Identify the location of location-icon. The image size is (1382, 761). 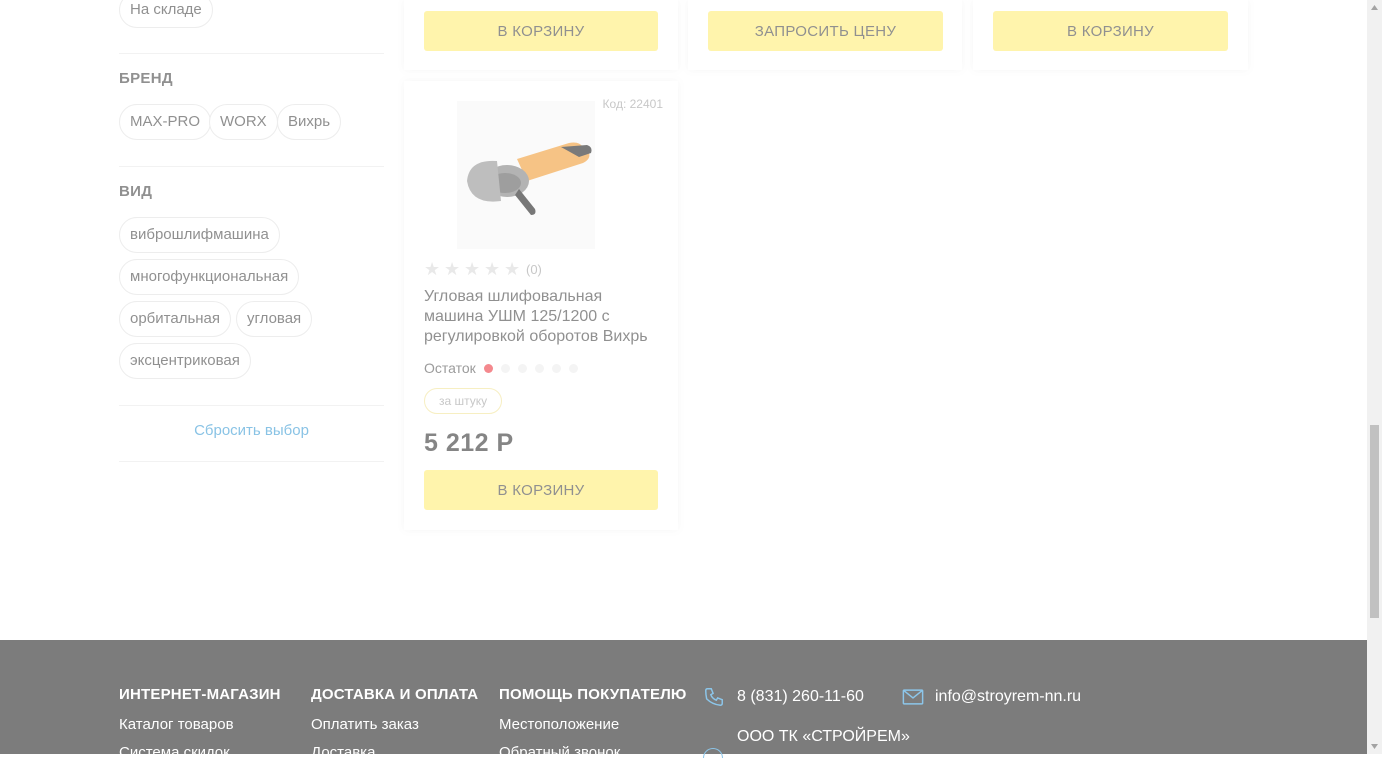
(713, 753).